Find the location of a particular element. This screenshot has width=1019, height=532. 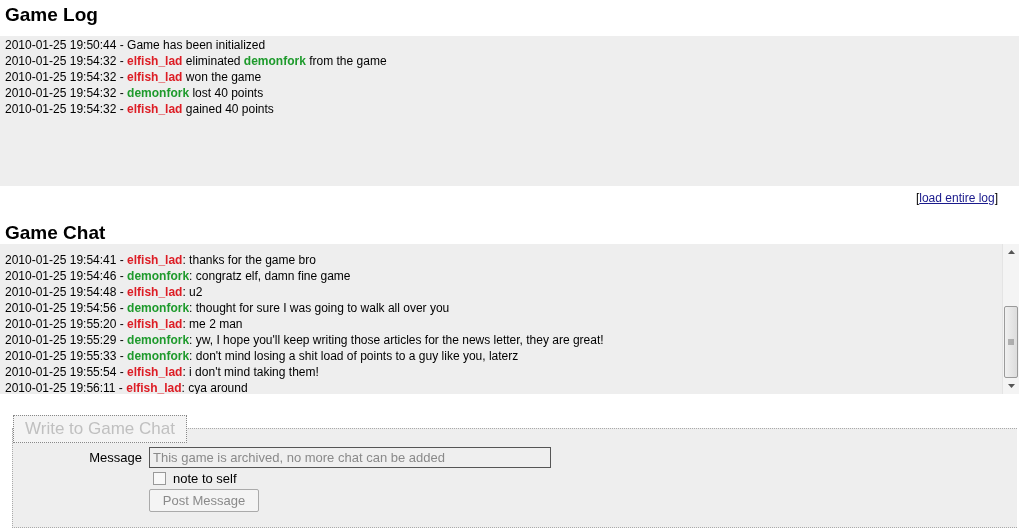

log-entry: 2010-01-25 19:50:44 - Game has been initialized is located at coordinates (136, 45).